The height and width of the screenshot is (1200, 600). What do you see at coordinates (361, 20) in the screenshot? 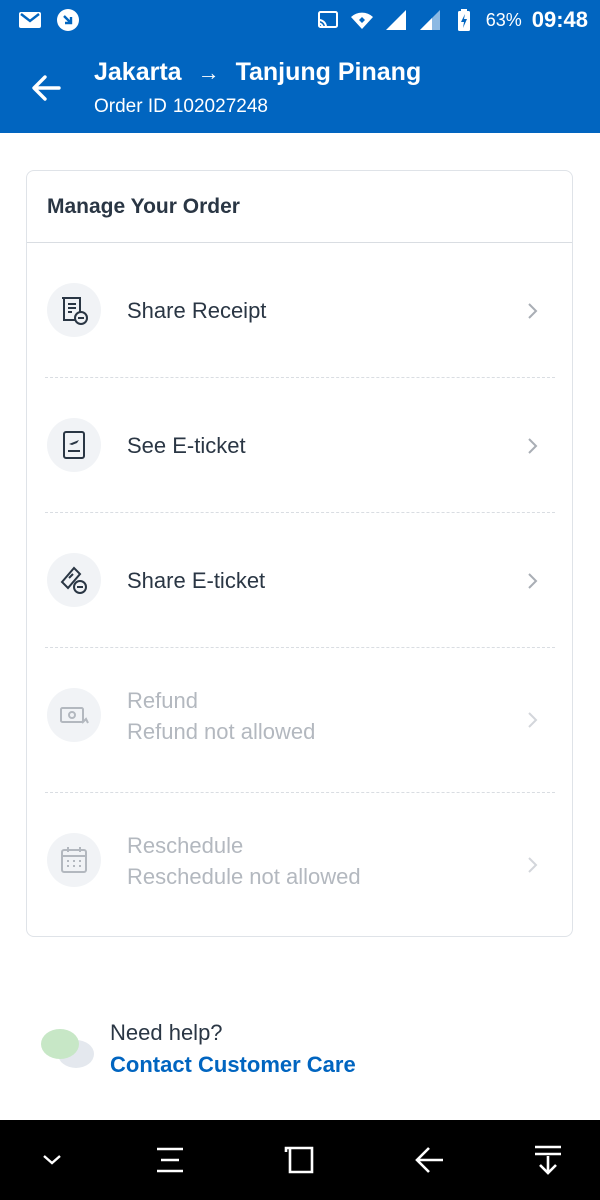
I see `wifi-icon` at bounding box center [361, 20].